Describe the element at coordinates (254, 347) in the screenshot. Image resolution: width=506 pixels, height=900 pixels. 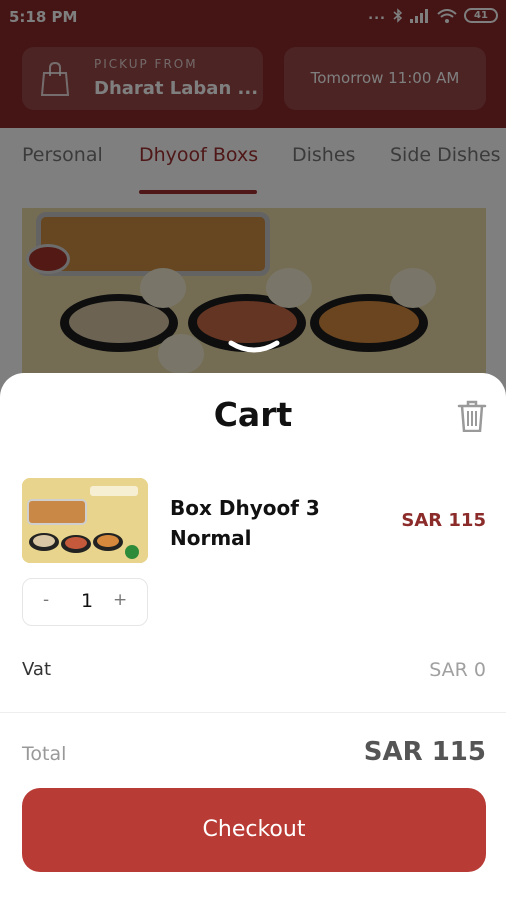
I see `chevron-down-icon` at that location.